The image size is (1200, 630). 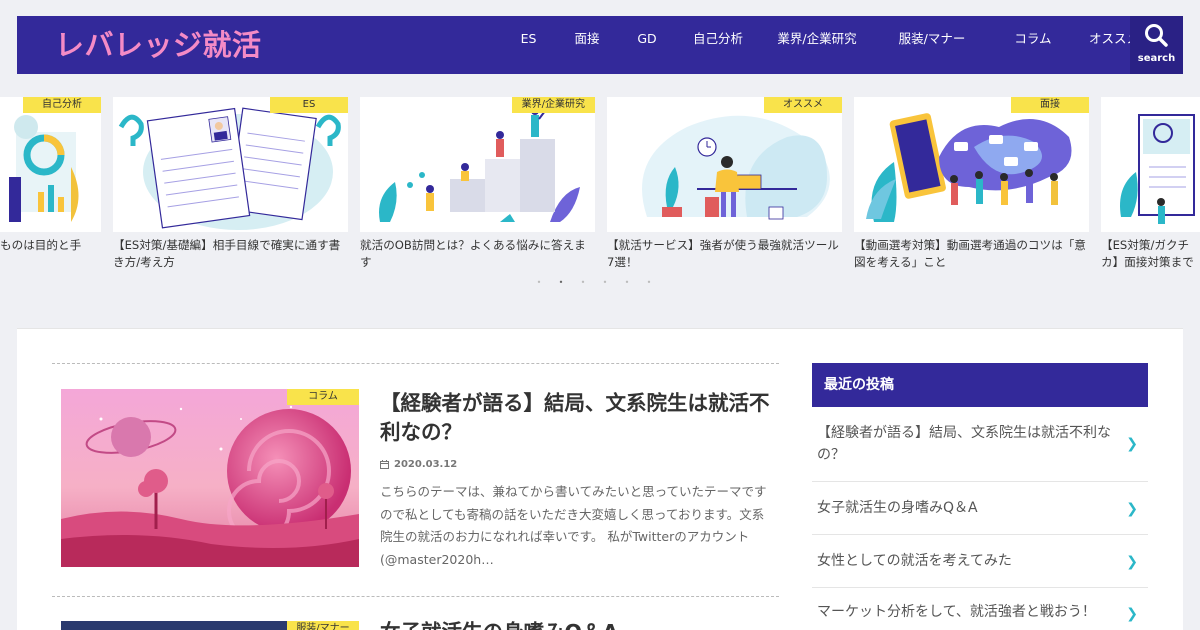 What do you see at coordinates (528, 45) in the screenshot?
I see `nav-item-es: ES` at bounding box center [528, 45].